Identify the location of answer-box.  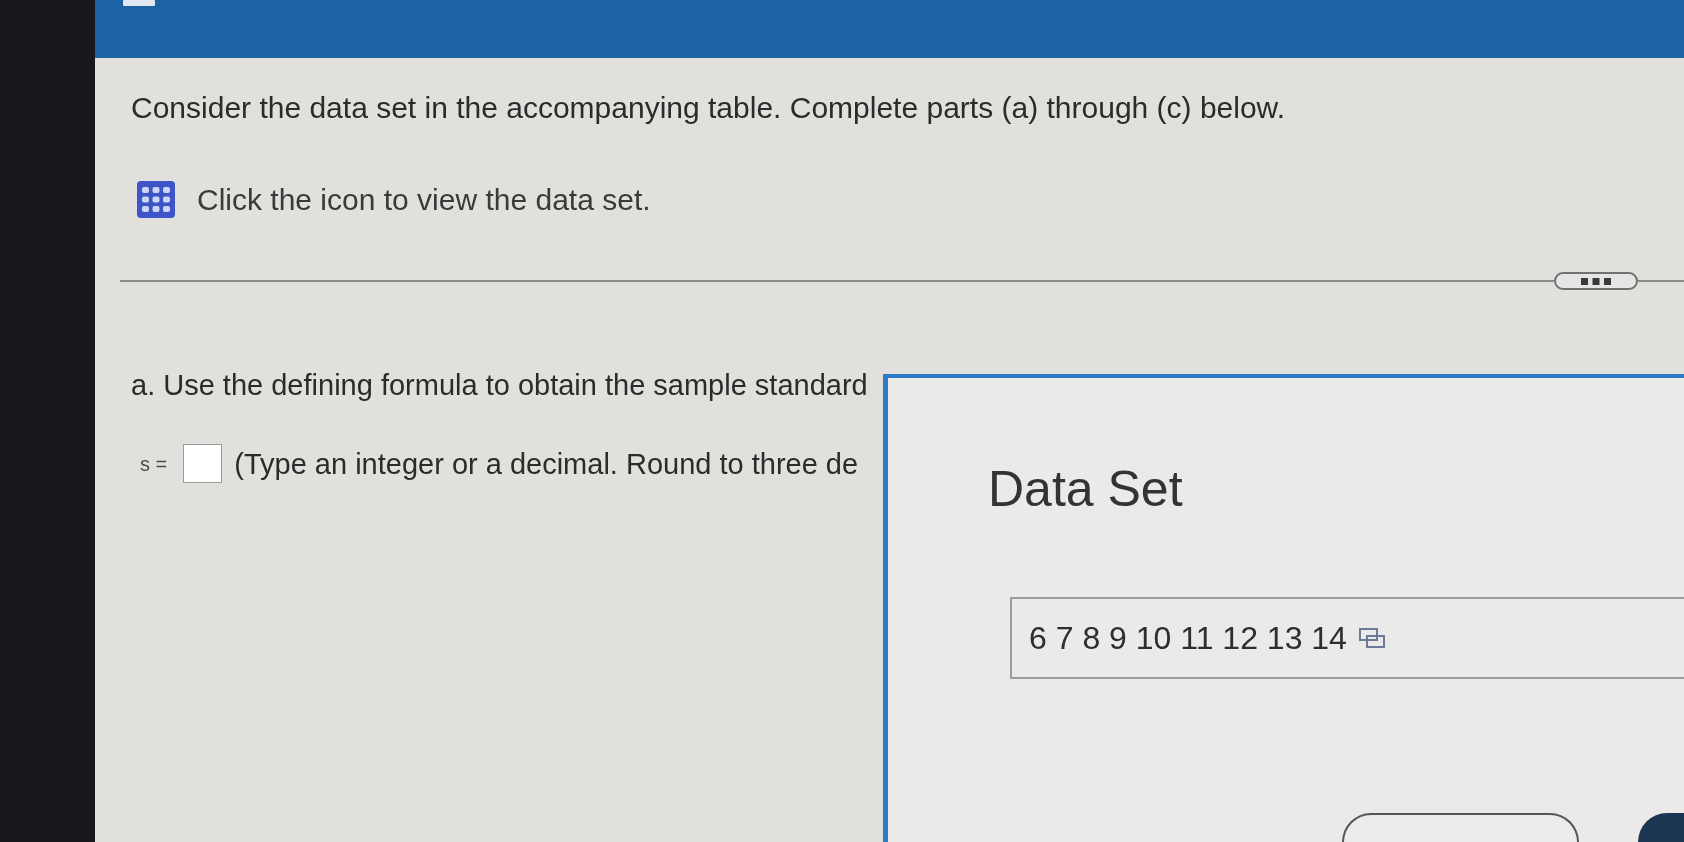
(203, 463).